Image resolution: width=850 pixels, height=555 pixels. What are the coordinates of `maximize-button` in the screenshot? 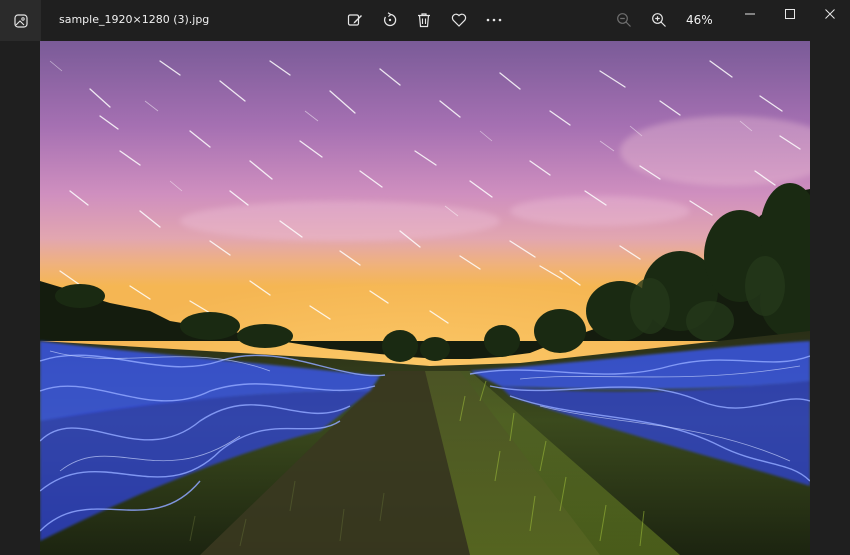 It's located at (790, 14).